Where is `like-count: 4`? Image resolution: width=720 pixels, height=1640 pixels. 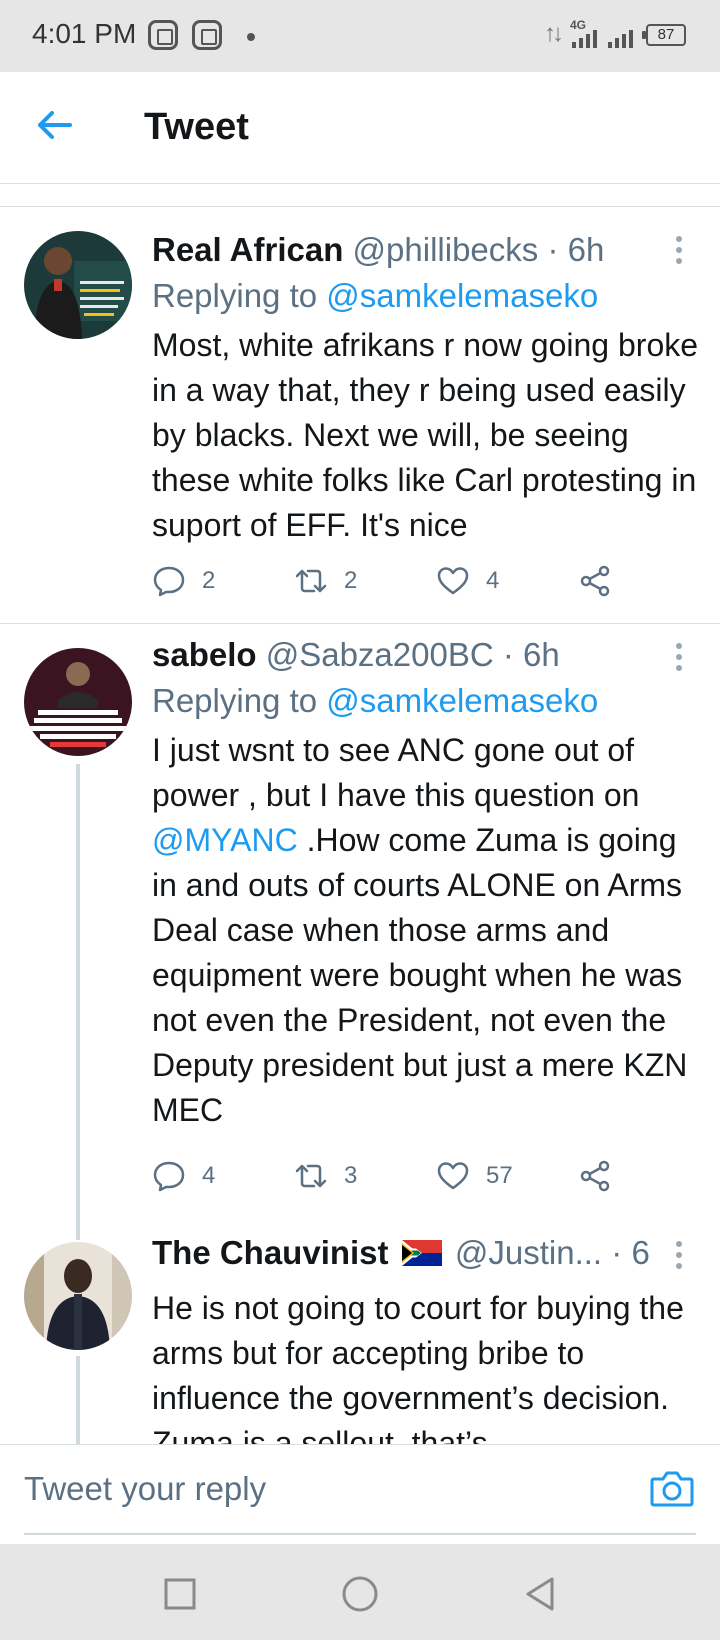 like-count: 4 is located at coordinates (493, 580).